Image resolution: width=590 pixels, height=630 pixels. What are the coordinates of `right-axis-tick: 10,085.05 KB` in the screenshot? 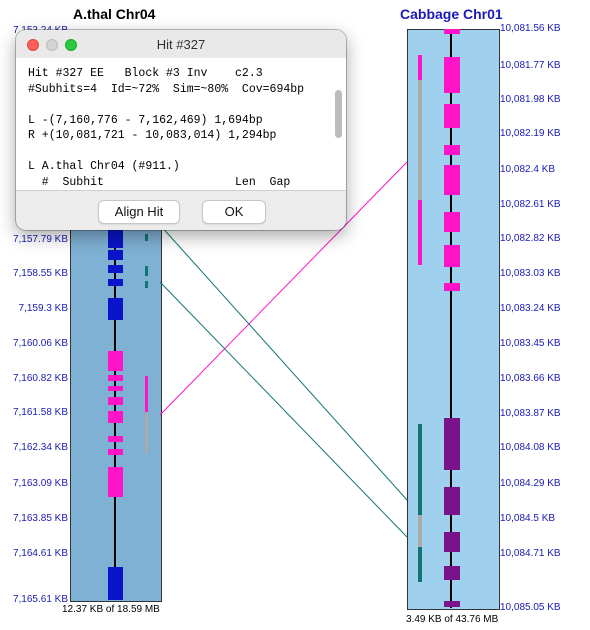 It's located at (530, 607).